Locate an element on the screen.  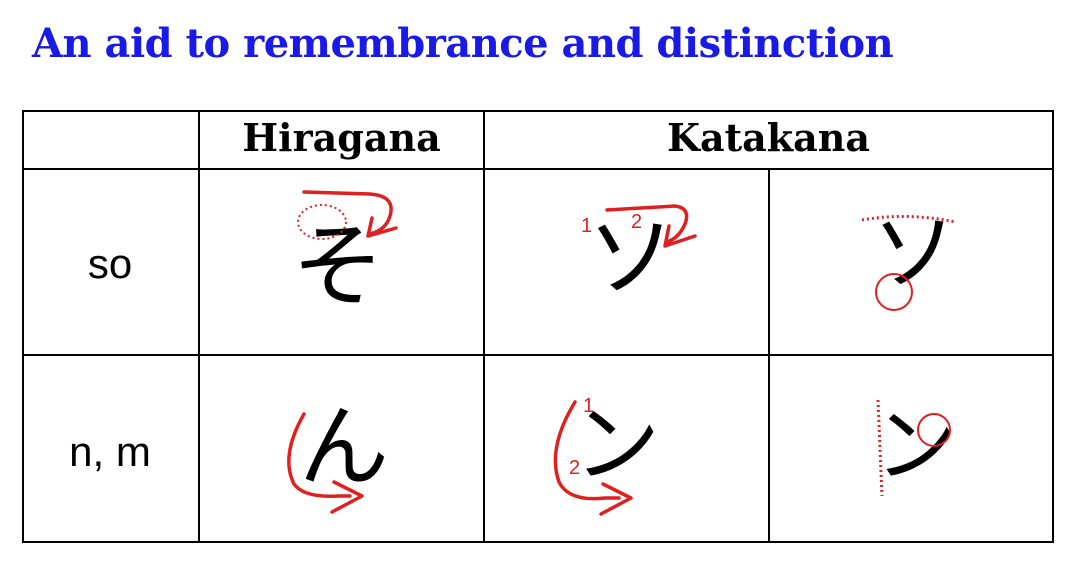
row-label-so: so is located at coordinates (110, 263).